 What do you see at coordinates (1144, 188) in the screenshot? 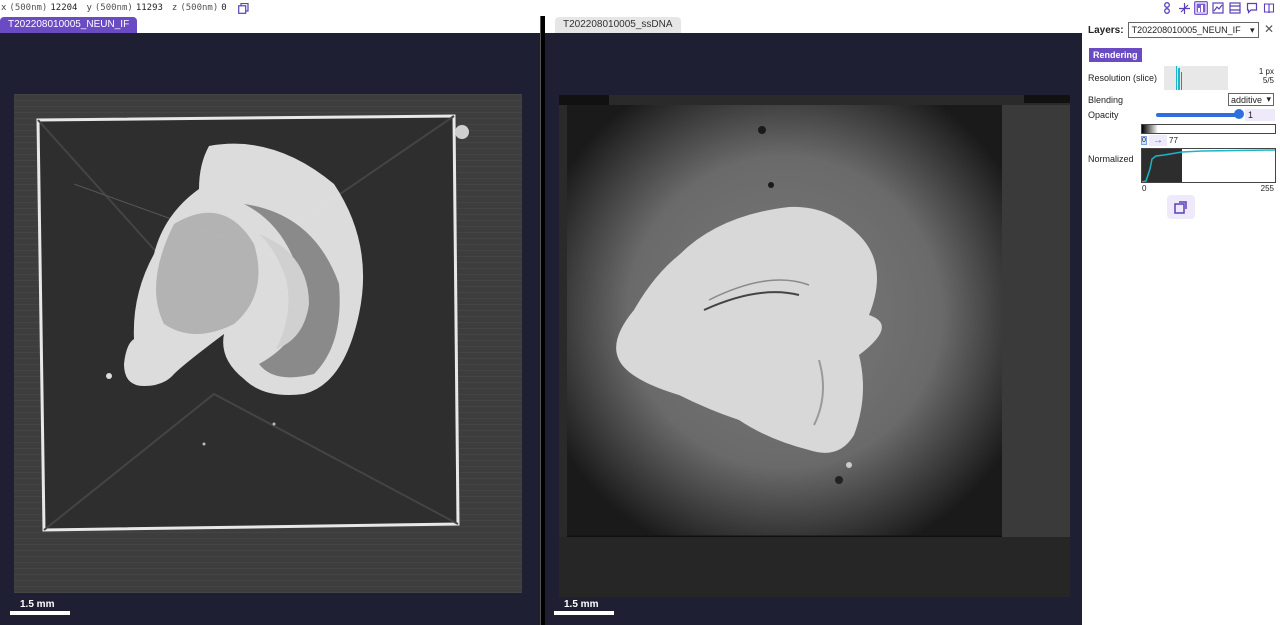
I see `histogram-axis-min: 0` at bounding box center [1144, 188].